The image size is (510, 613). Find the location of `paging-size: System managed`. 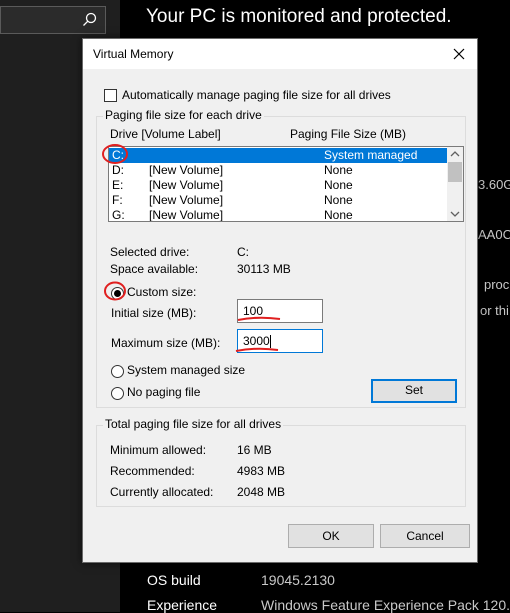

paging-size: System managed is located at coordinates (371, 155).